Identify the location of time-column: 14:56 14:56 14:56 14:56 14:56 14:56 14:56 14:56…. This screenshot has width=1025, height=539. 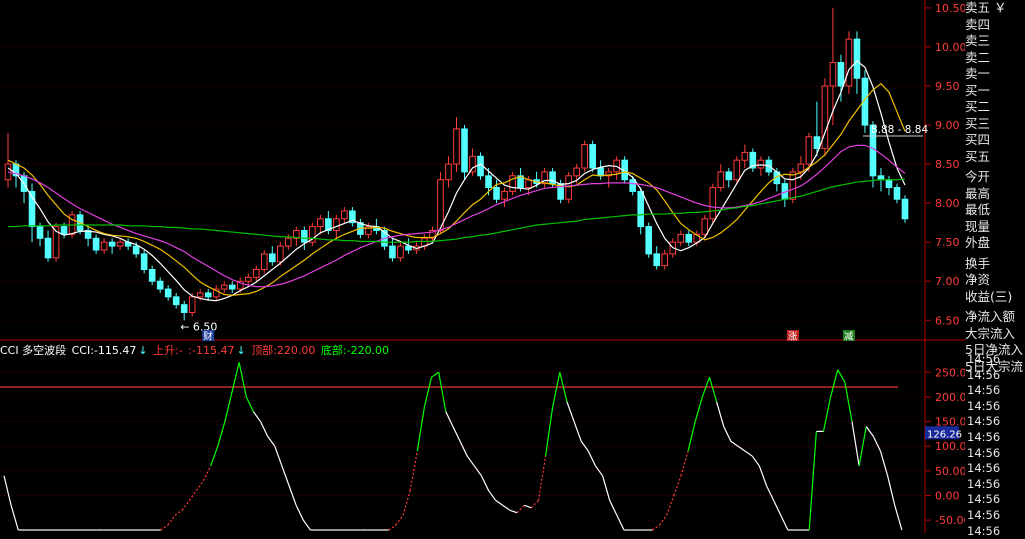
(996, 445).